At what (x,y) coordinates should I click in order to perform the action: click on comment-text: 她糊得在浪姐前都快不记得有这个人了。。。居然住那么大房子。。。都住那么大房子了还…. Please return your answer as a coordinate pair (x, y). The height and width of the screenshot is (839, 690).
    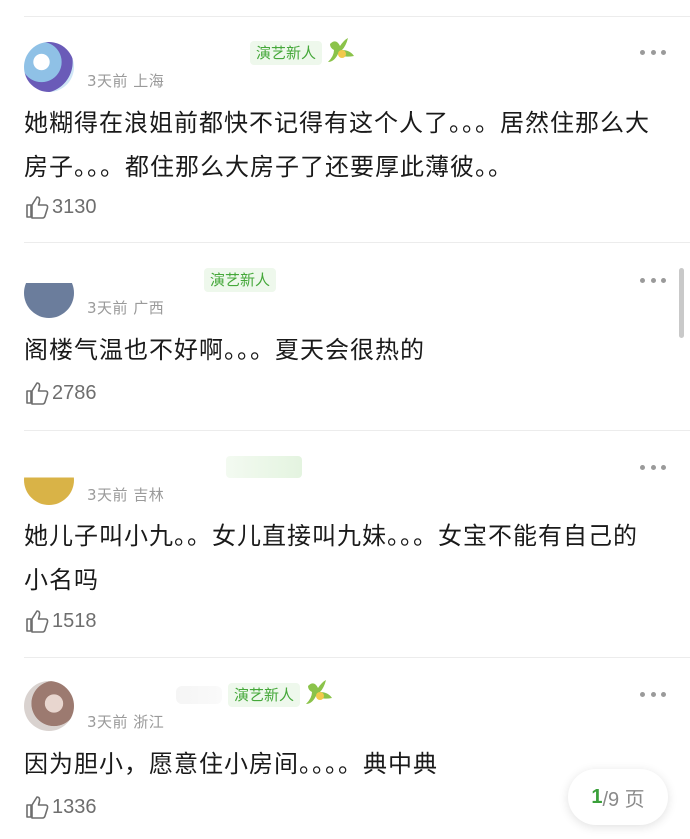
    Looking at the image, I should click on (337, 145).